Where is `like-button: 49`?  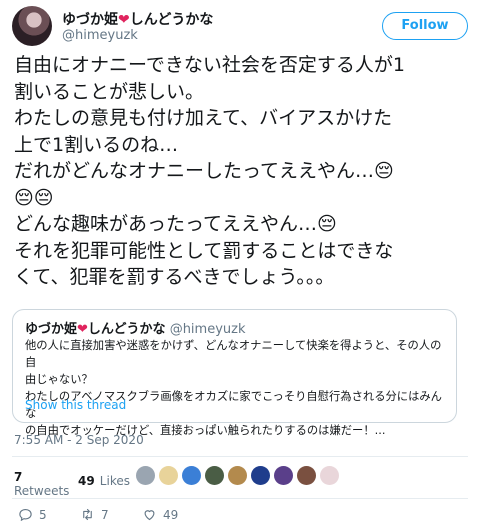 like-button: 49 is located at coordinates (160, 514).